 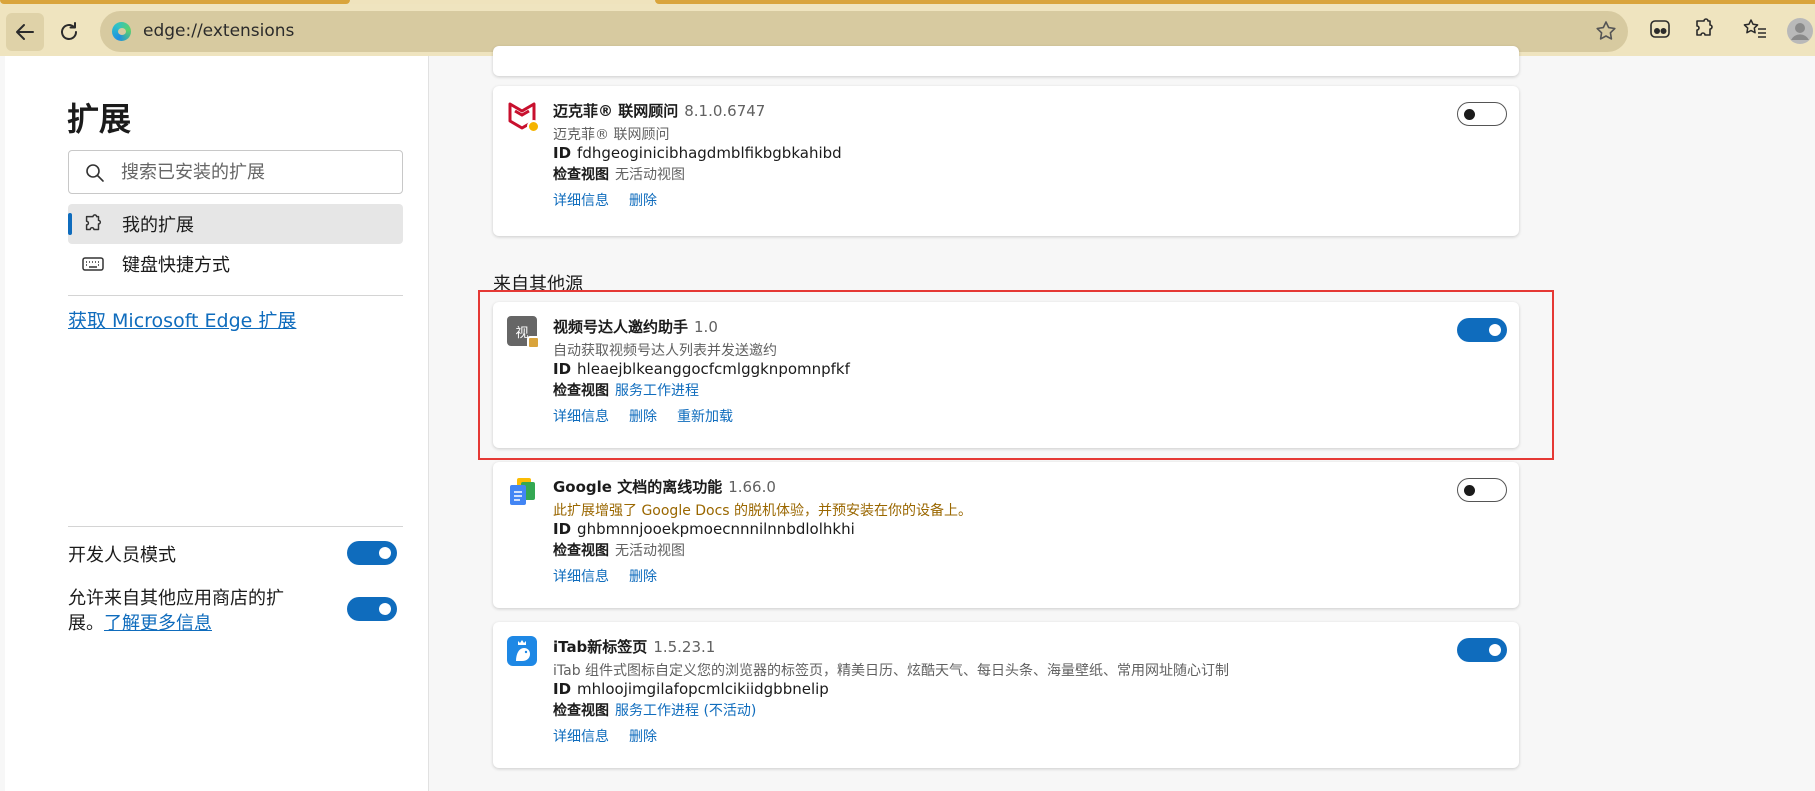 What do you see at coordinates (235, 295) in the screenshot?
I see `divider` at bounding box center [235, 295].